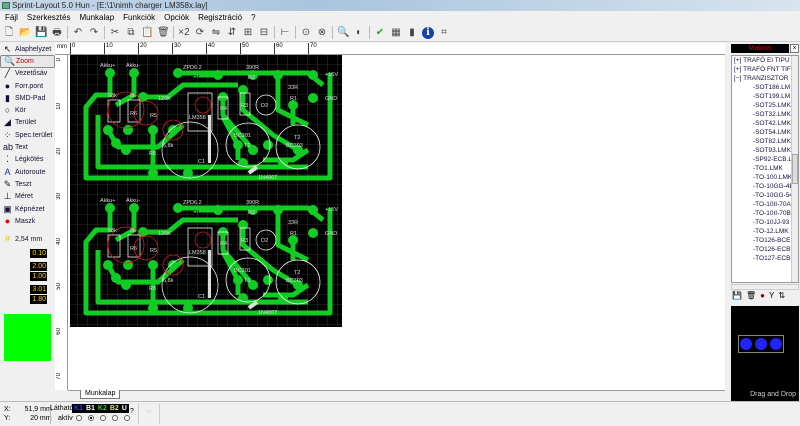 This screenshot has width=800, height=426. I want to click on tree-item: -TO-10GG-4E, so click(765, 186).